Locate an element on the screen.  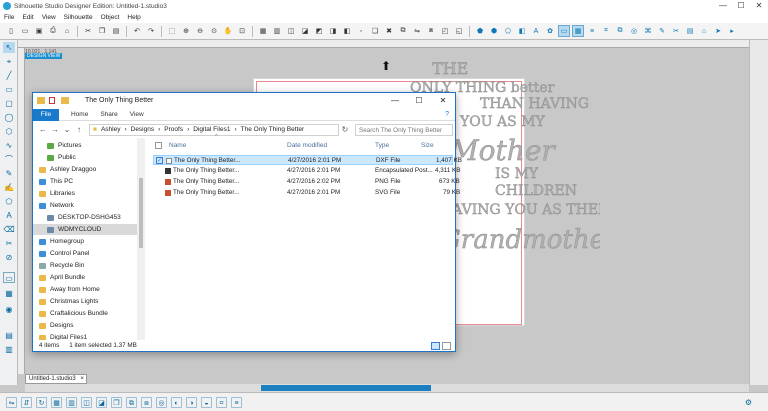
line-tool-icon: ╱ is located at coordinates (9, 75).